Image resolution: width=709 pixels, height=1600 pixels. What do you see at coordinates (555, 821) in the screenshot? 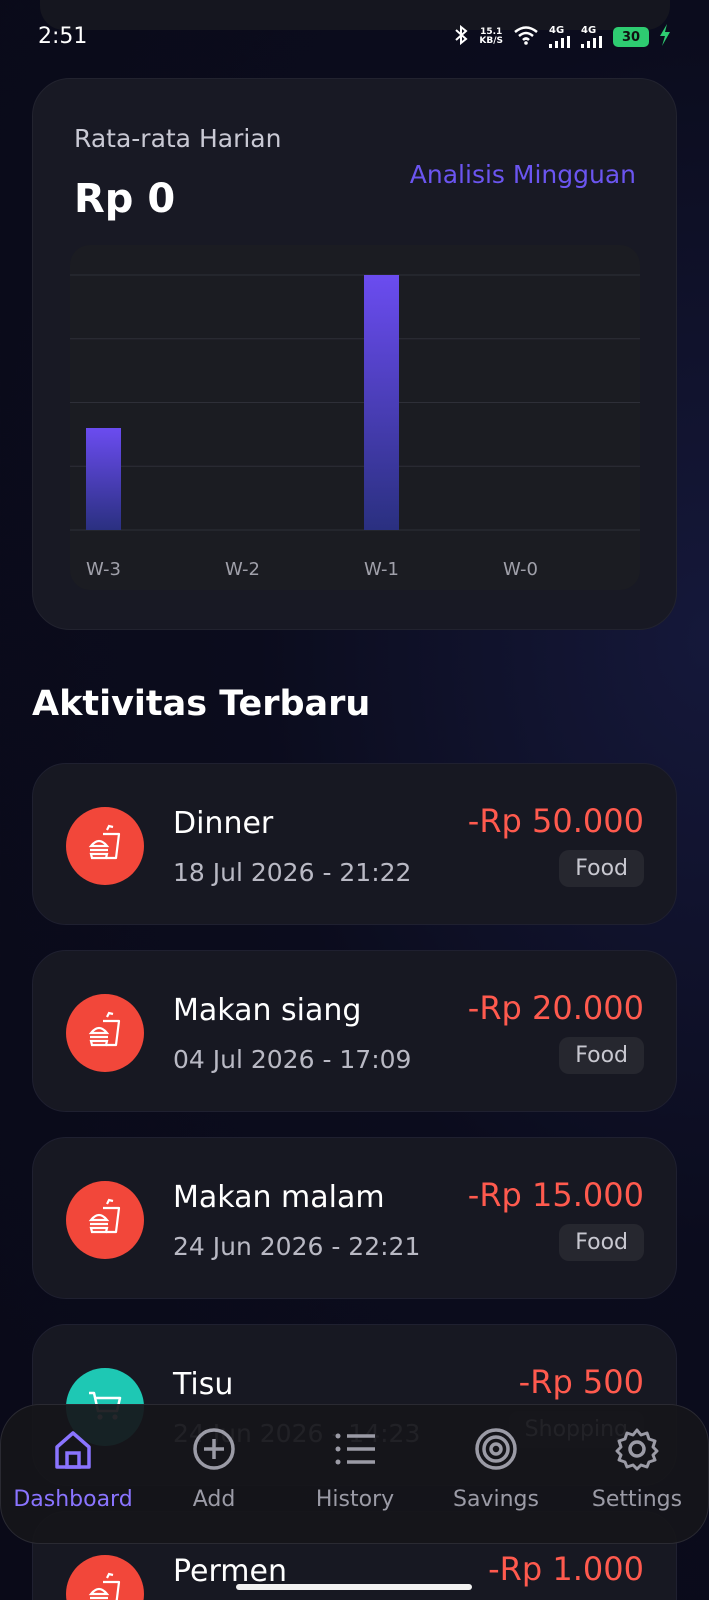
I see `activity-amount: -Rp 50.000` at bounding box center [555, 821].